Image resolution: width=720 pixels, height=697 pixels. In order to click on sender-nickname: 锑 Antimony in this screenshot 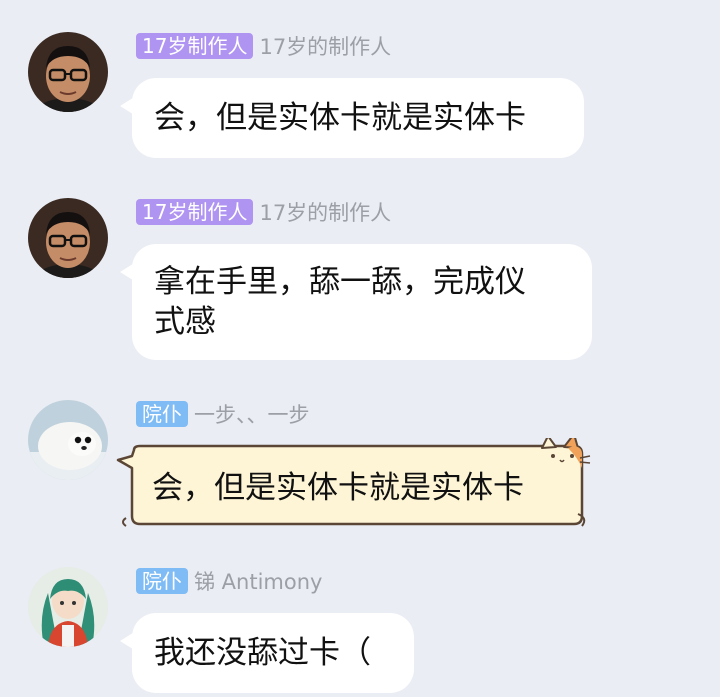, I will do `click(258, 581)`.